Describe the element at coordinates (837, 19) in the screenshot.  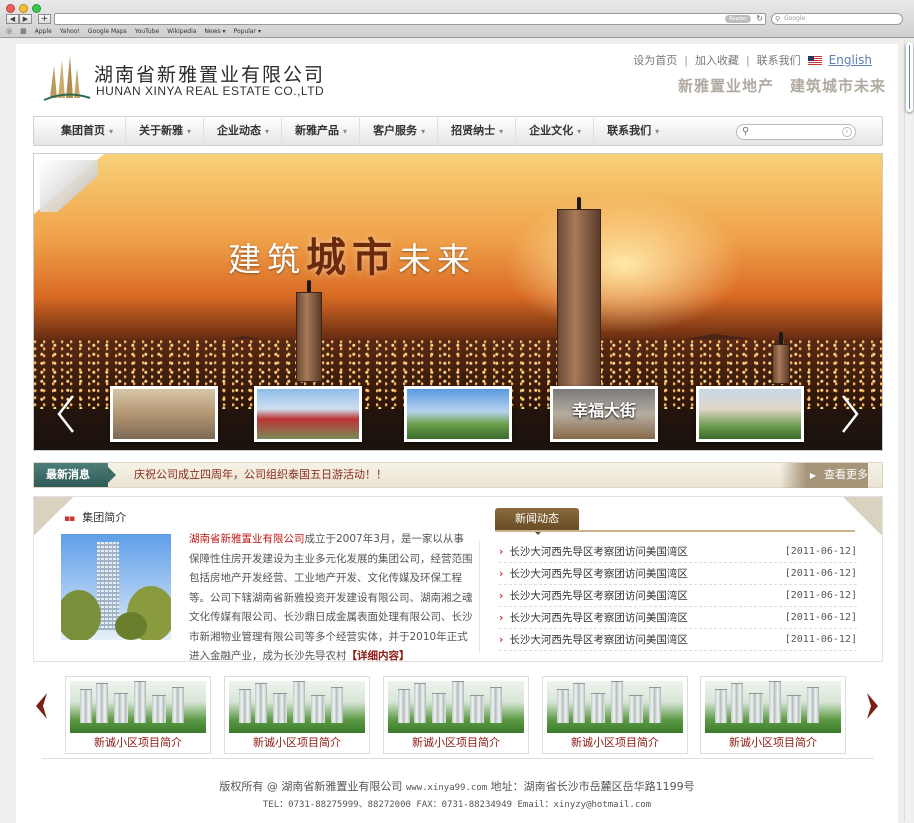
I see `browser-search-field: ⚲ Google` at that location.